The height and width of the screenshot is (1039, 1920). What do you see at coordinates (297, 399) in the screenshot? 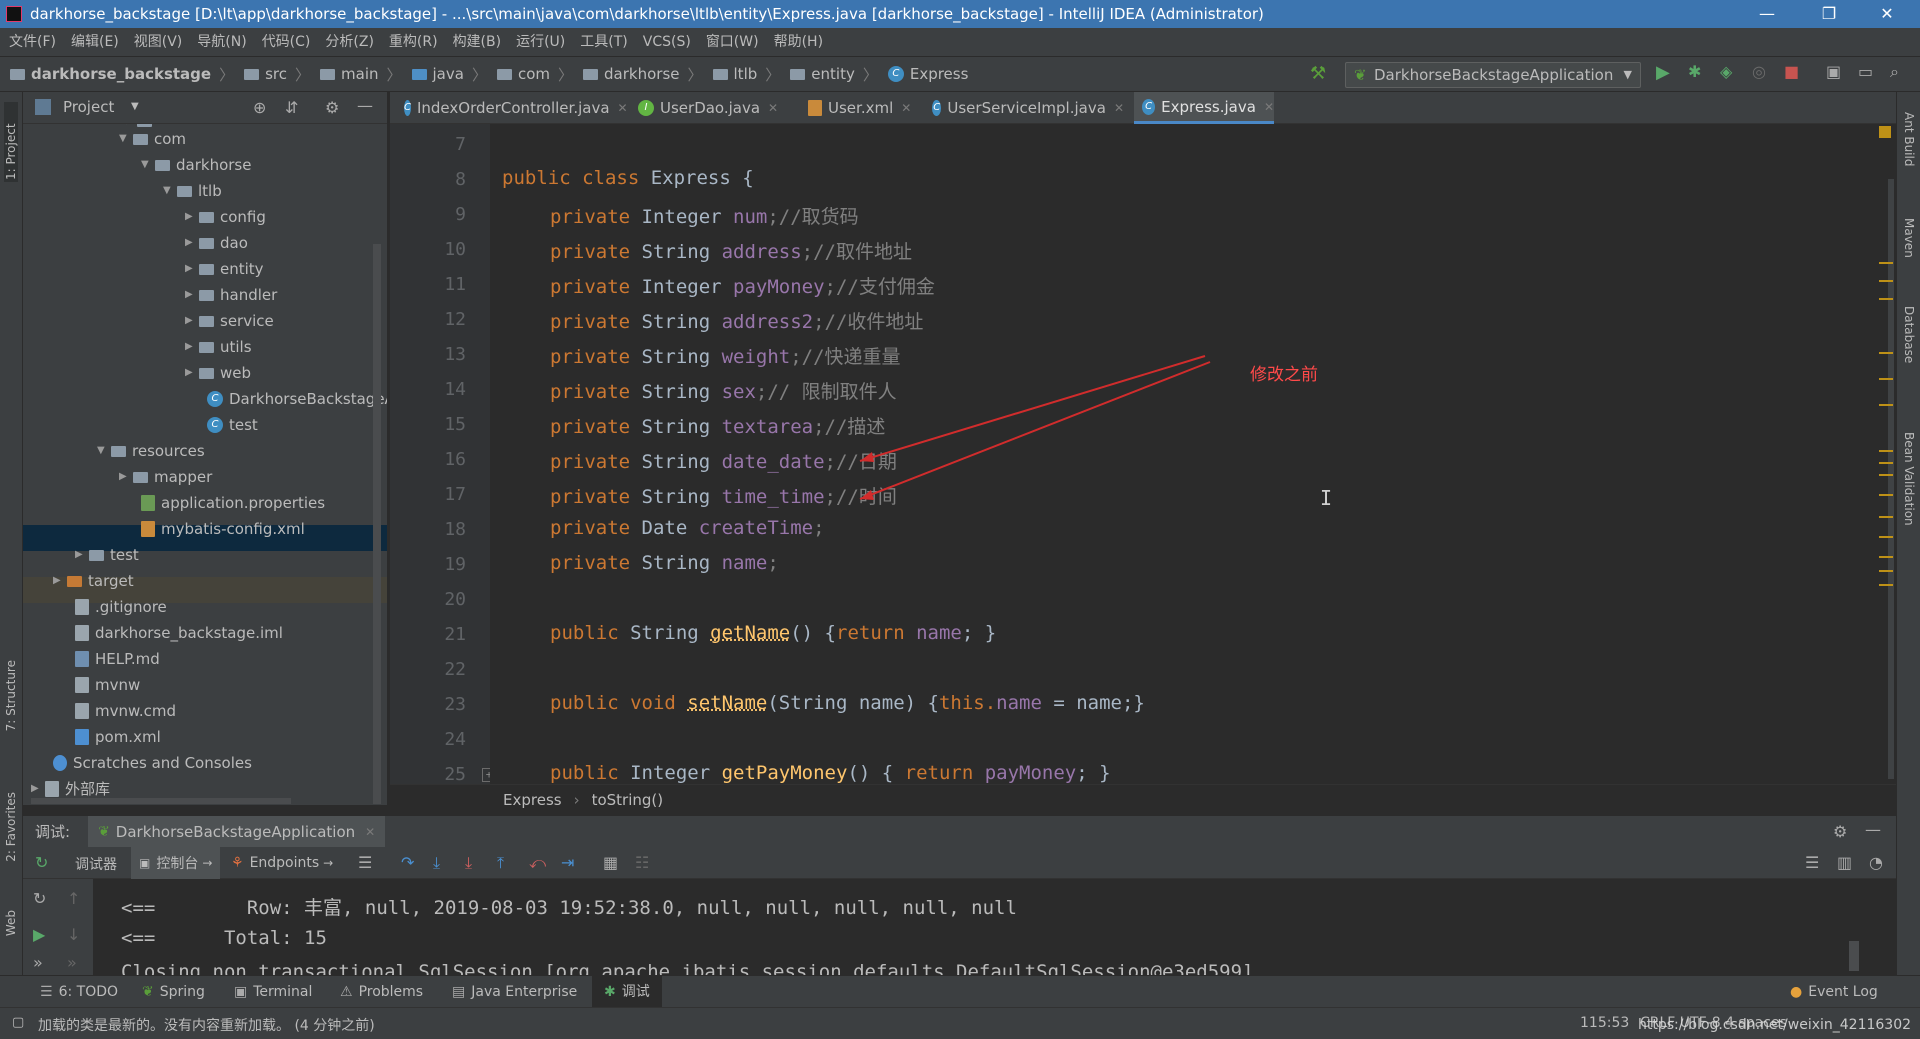
I see `tree-item-application-class: C DarkhorseBackstageA` at bounding box center [297, 399].